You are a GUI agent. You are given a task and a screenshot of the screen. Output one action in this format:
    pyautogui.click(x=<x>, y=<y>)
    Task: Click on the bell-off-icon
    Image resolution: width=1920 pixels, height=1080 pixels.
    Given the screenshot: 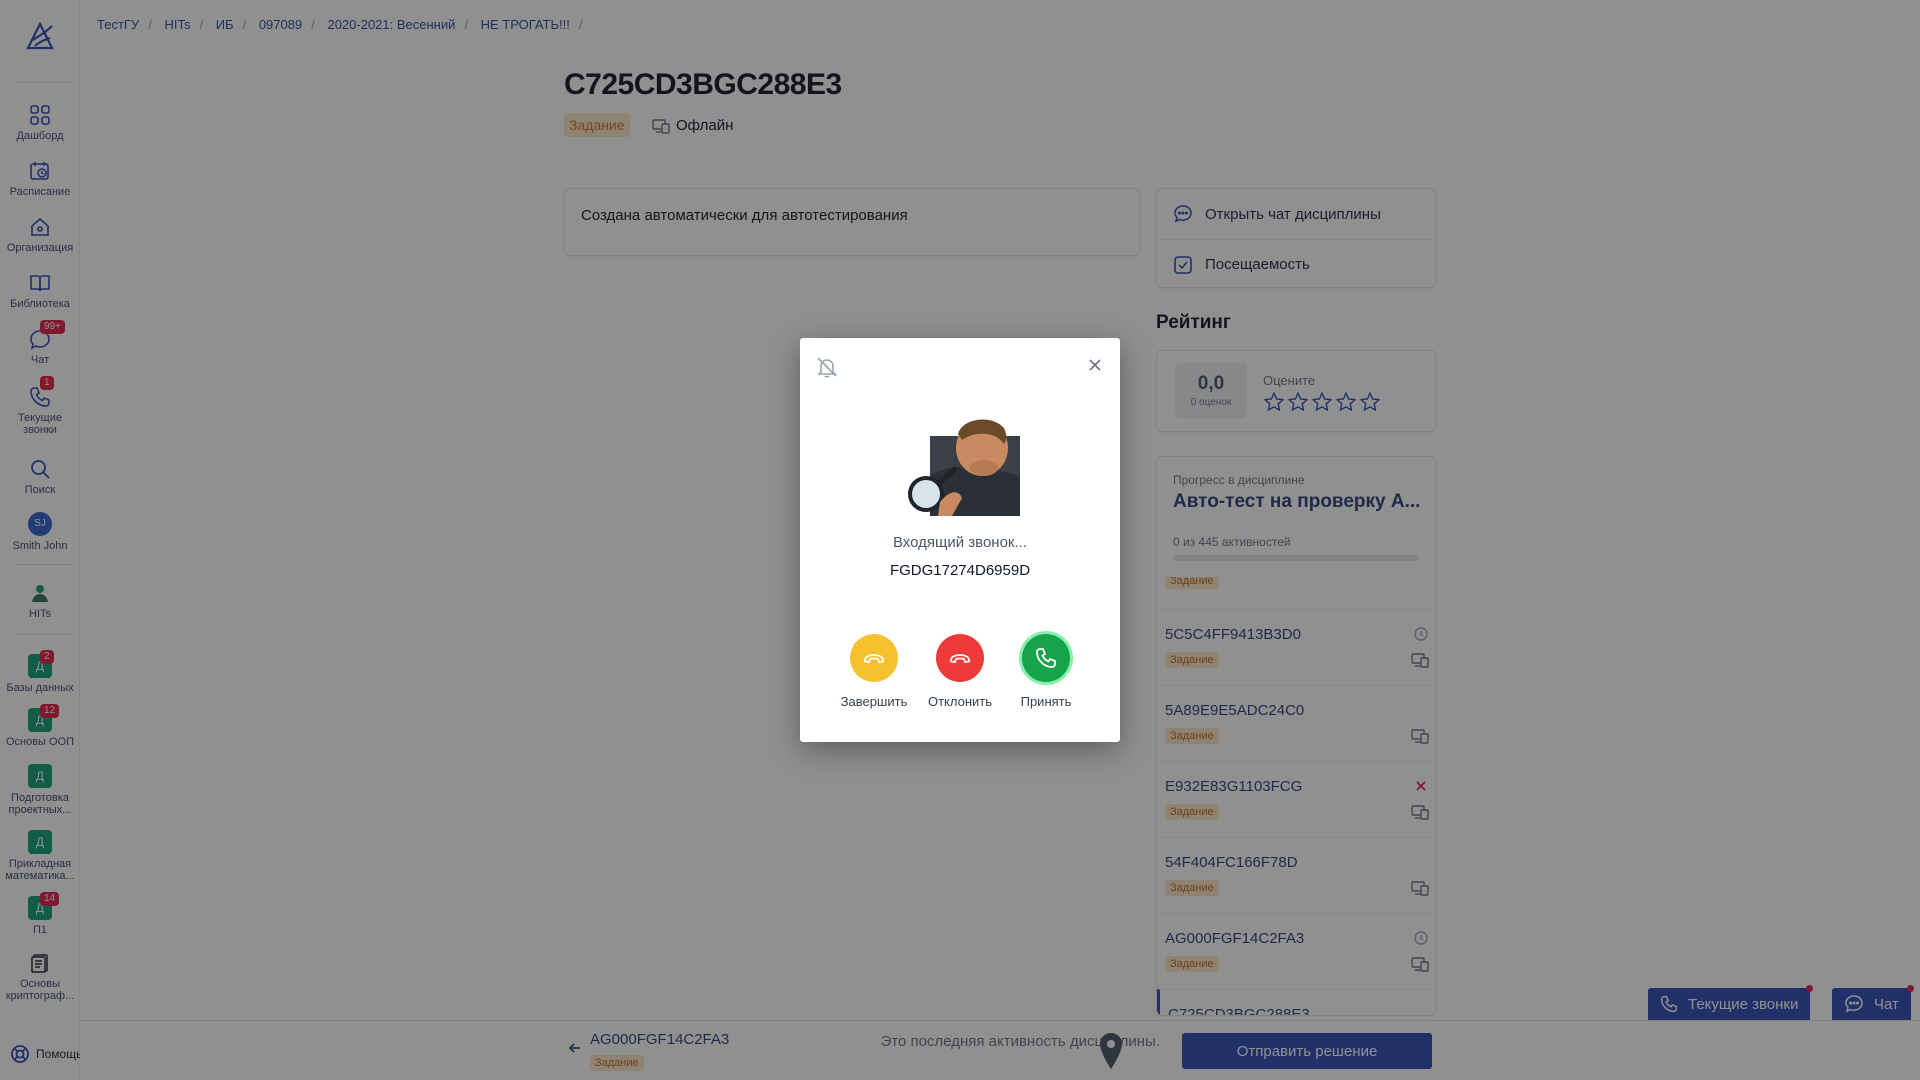 What is the action you would take?
    pyautogui.click(x=827, y=367)
    